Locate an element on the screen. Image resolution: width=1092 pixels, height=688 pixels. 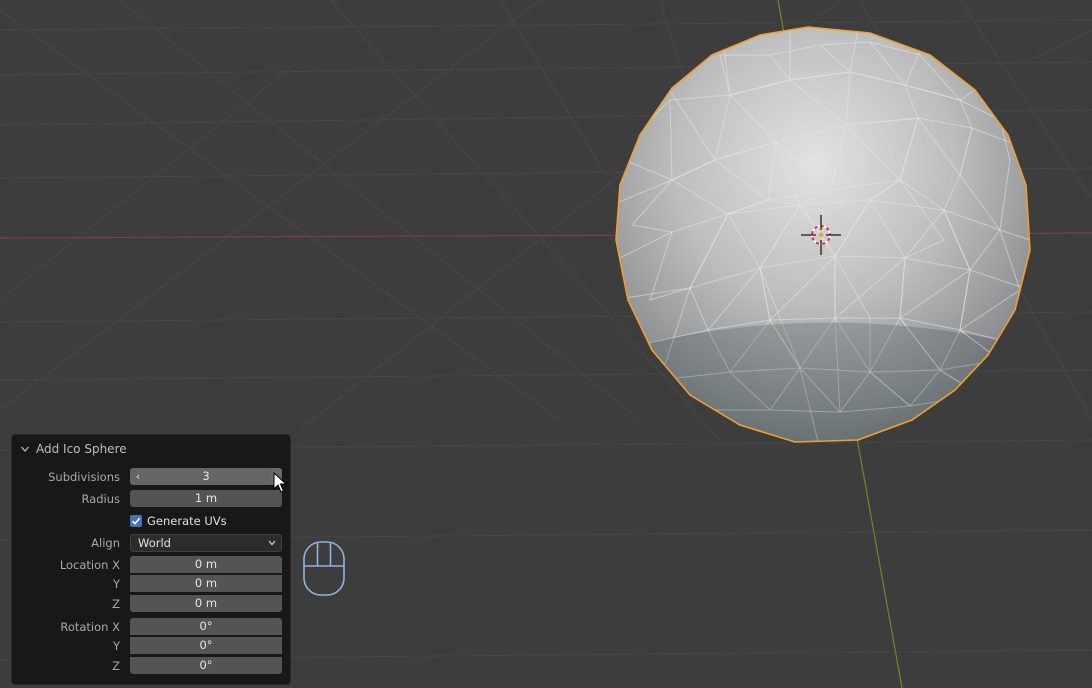
generate-uvs-row: Generate UVs is located at coordinates (151, 521).